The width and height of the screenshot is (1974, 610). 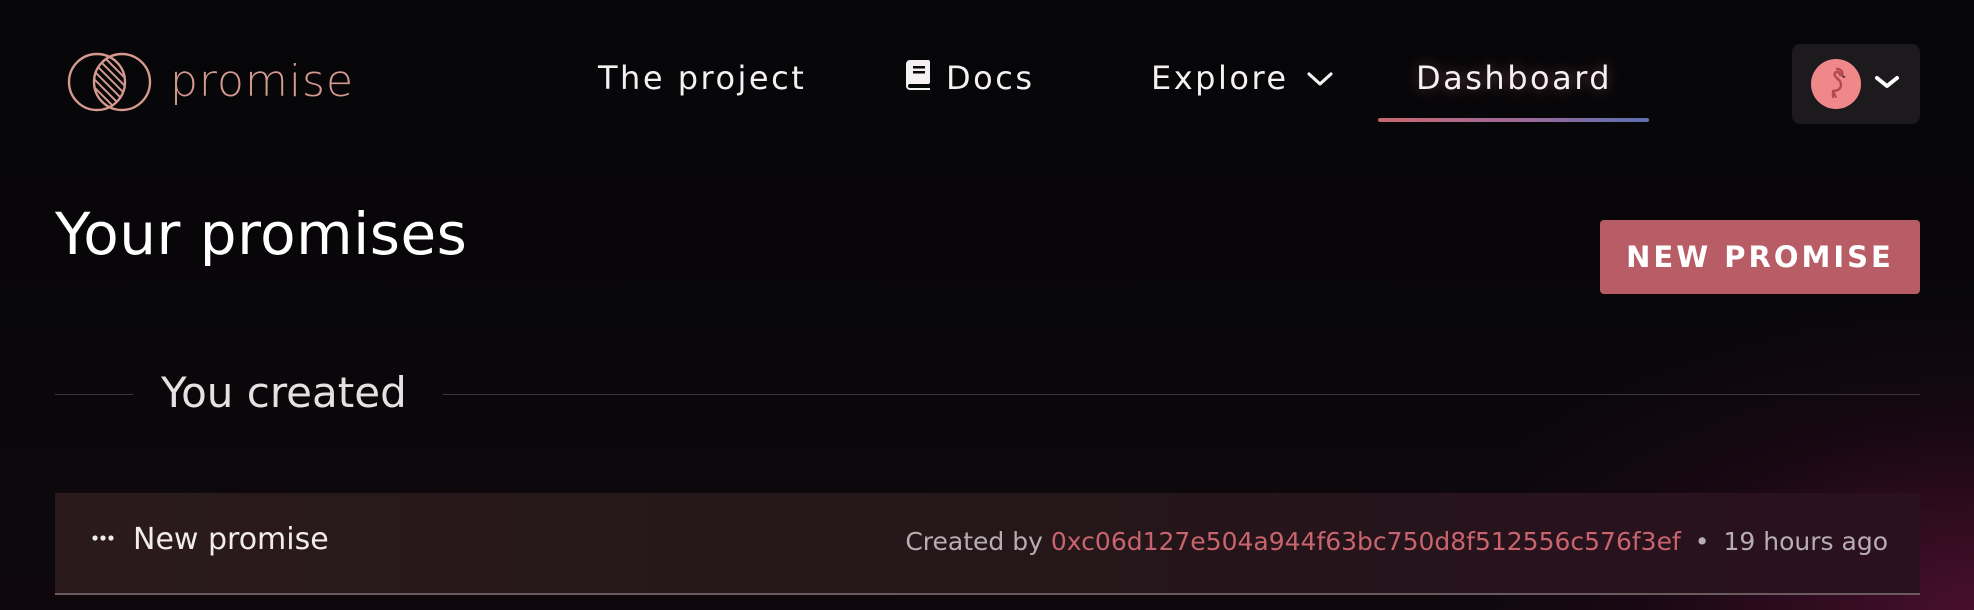 I want to click on section-divider-left, so click(x=94, y=394).